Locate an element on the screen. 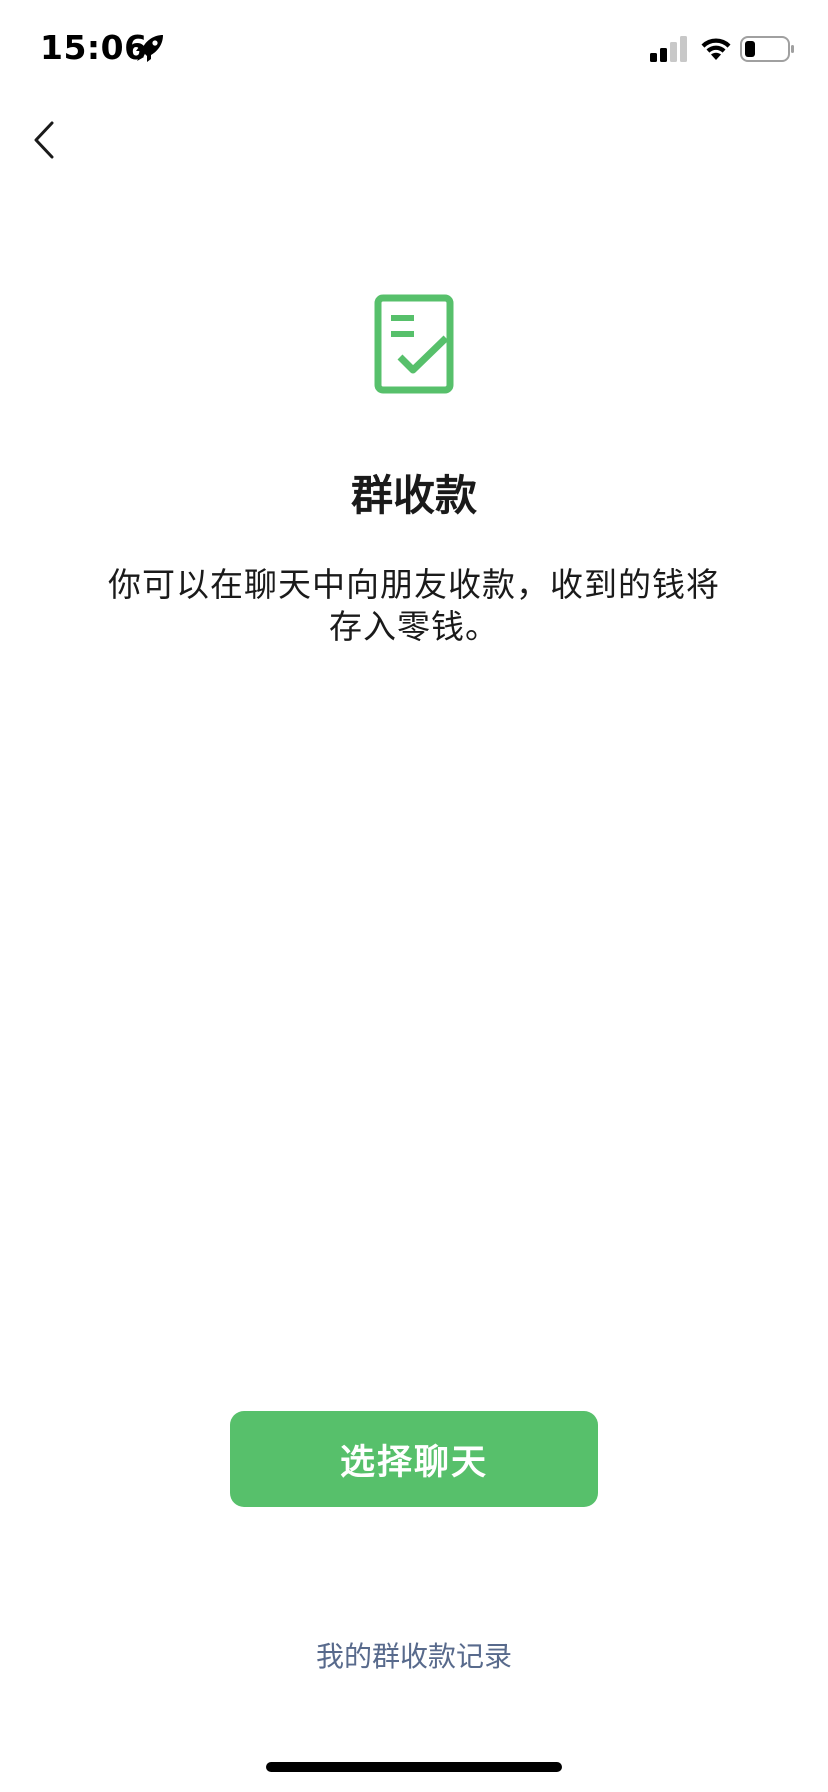 The height and width of the screenshot is (1792, 828). checklist-document-icon is located at coordinates (414, 344).